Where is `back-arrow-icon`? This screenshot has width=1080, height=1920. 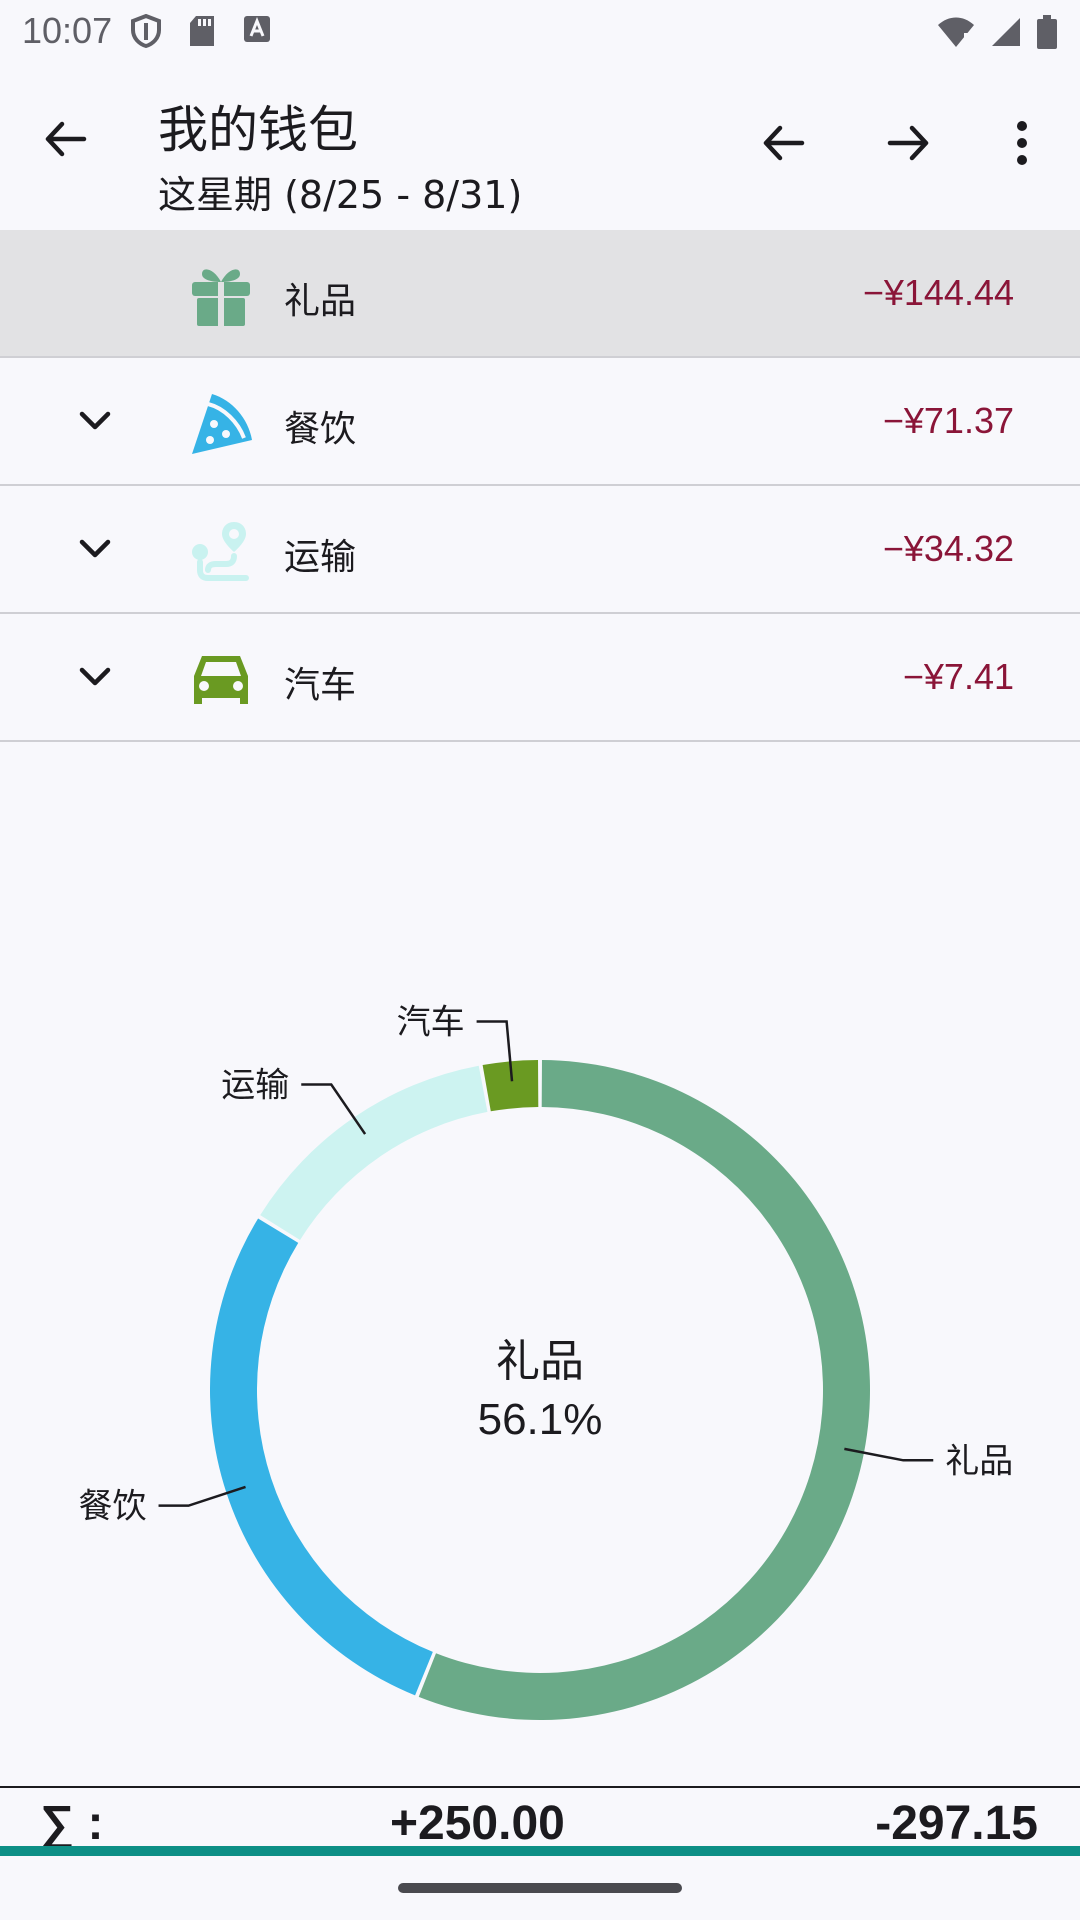 back-arrow-icon is located at coordinates (65, 139).